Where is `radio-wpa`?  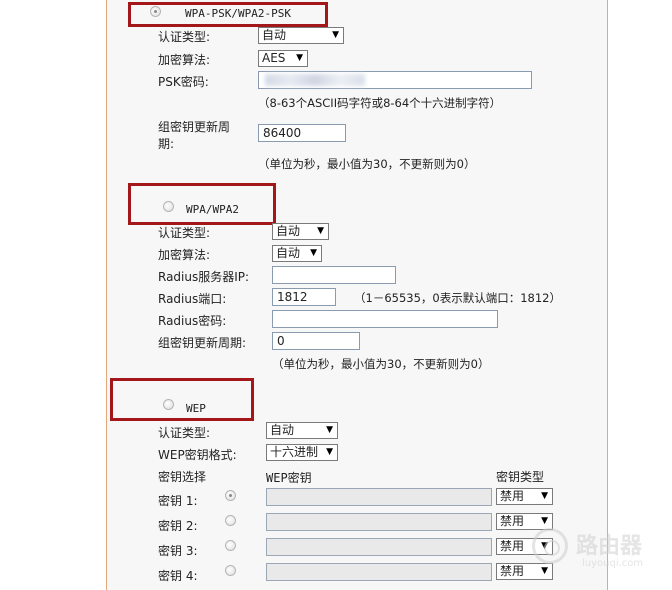
radio-wpa is located at coordinates (168, 206).